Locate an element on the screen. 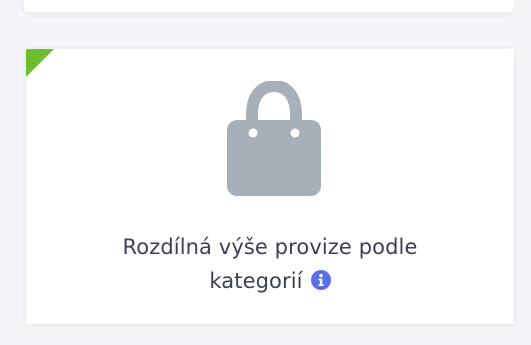 Image resolution: width=531 pixels, height=345 pixels. shopping-bag-icon is located at coordinates (274, 138).